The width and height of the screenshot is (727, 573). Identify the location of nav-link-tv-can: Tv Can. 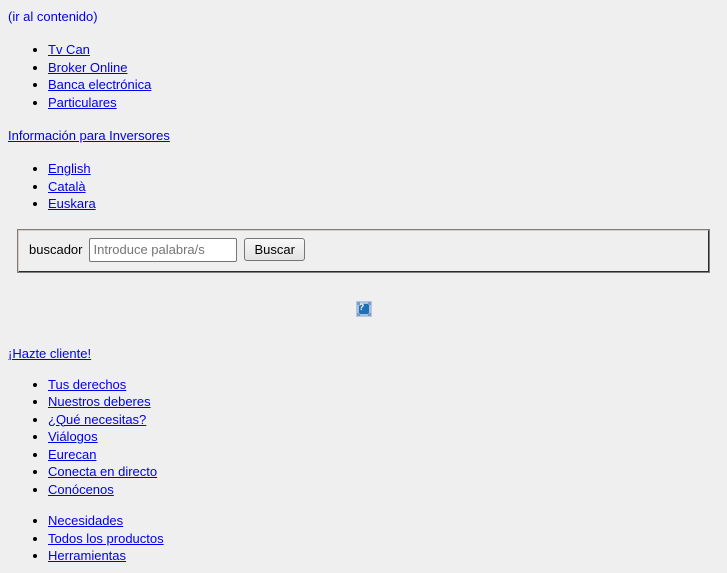
(69, 49).